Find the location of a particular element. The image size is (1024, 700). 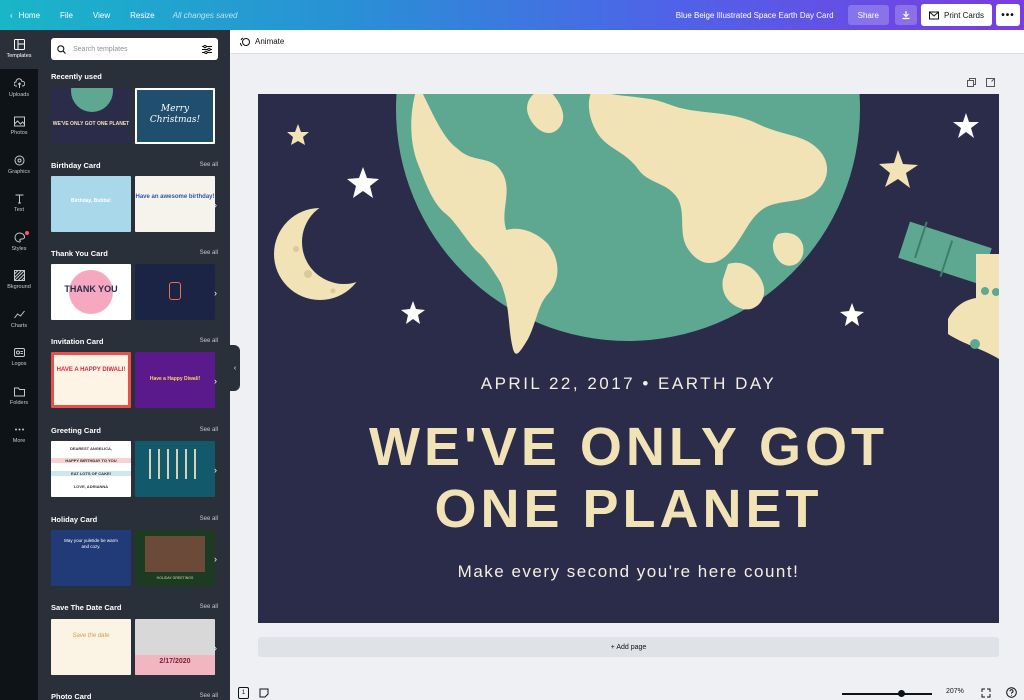

notes-icon is located at coordinates (264, 693).